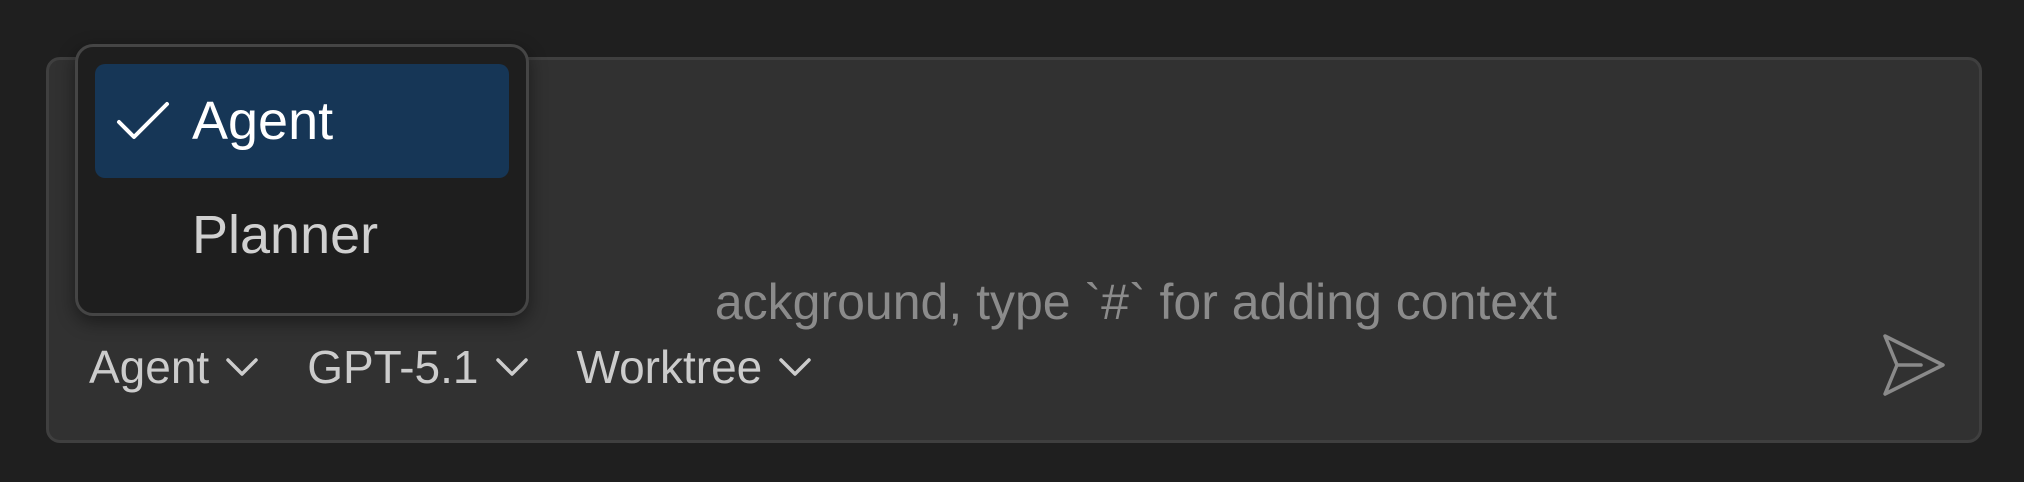 Image resolution: width=2024 pixels, height=482 pixels. Describe the element at coordinates (393, 367) in the screenshot. I see `model-selector-label: GPT-5.1` at that location.